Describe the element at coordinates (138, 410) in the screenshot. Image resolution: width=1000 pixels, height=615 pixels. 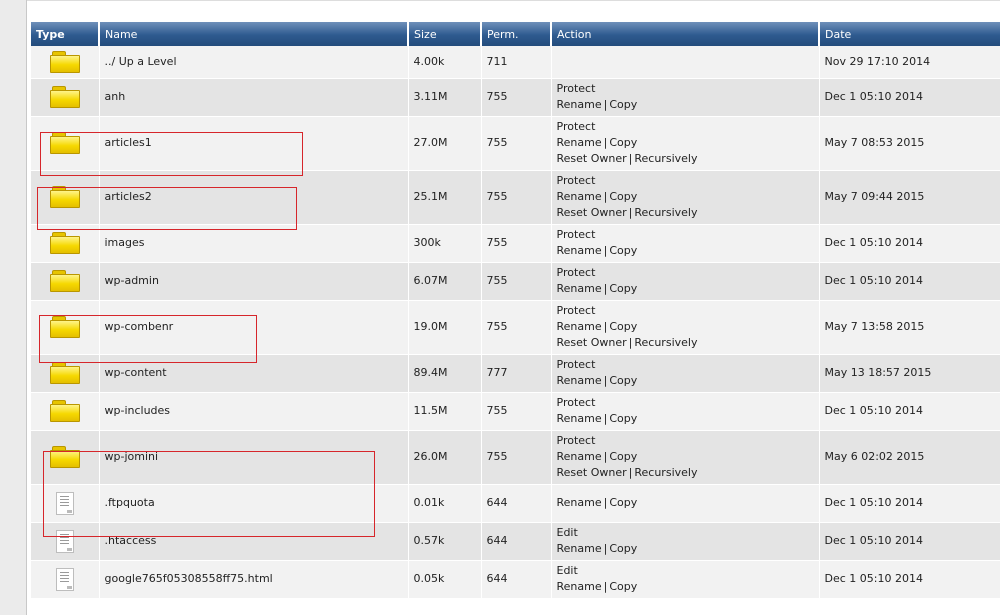
I see `file-name-link: wp-includes` at that location.